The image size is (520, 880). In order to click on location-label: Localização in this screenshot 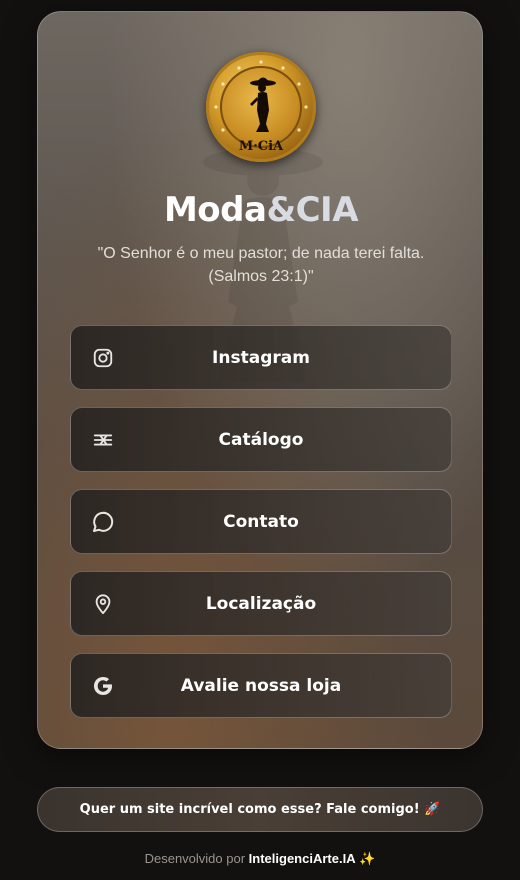, I will do `click(261, 603)`.